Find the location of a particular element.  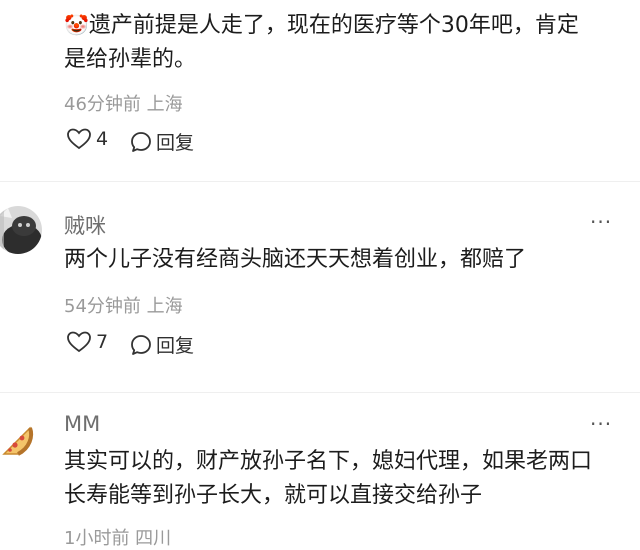

username: 贼咪 is located at coordinates (85, 225).